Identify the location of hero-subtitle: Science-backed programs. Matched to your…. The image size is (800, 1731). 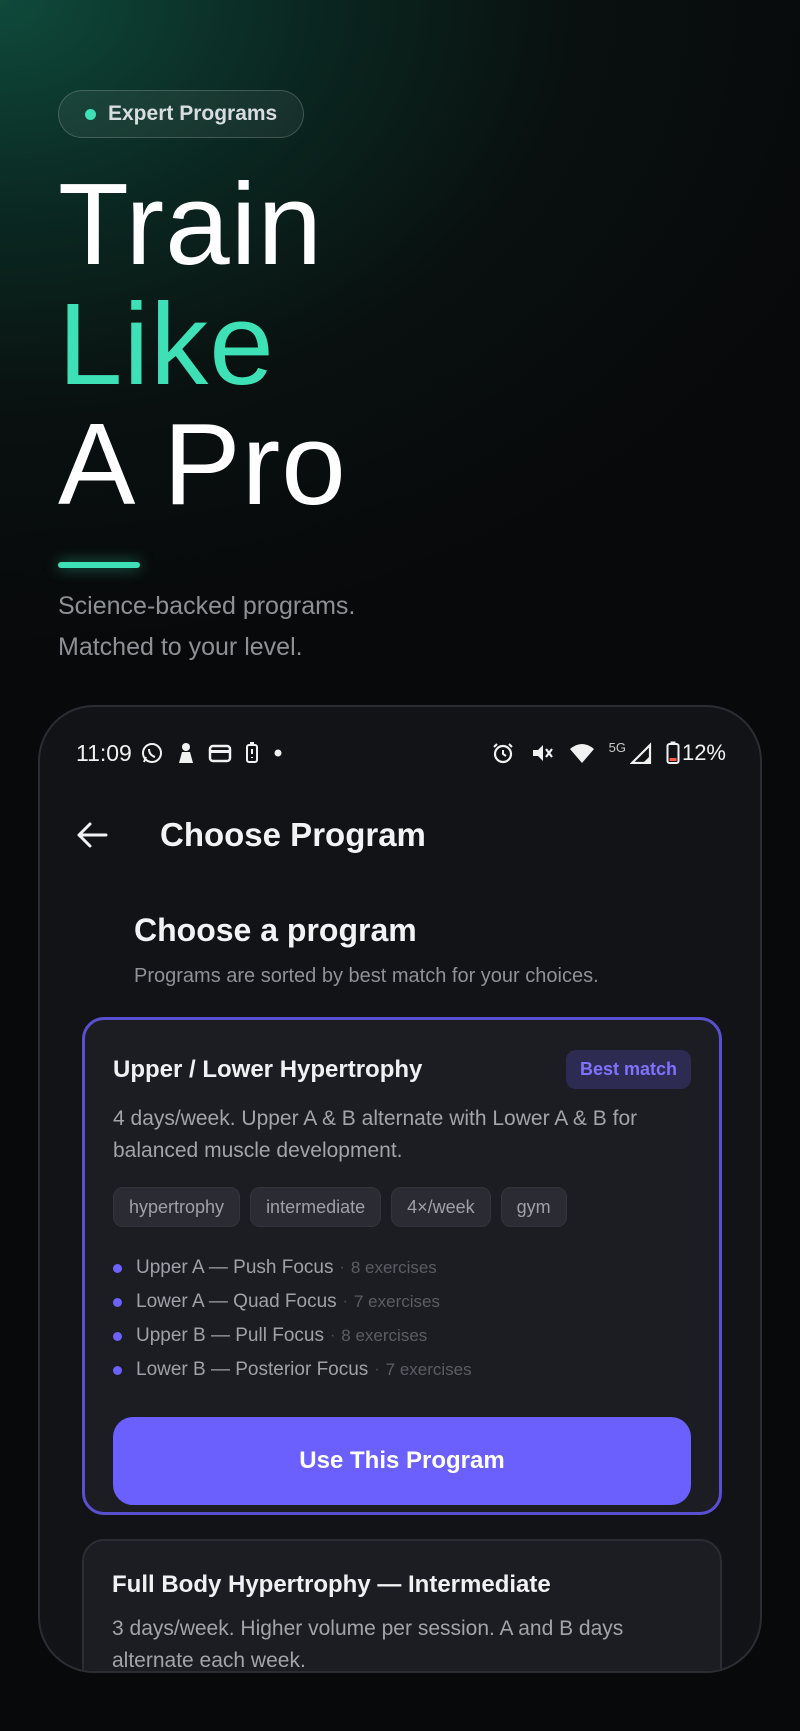
(408, 627).